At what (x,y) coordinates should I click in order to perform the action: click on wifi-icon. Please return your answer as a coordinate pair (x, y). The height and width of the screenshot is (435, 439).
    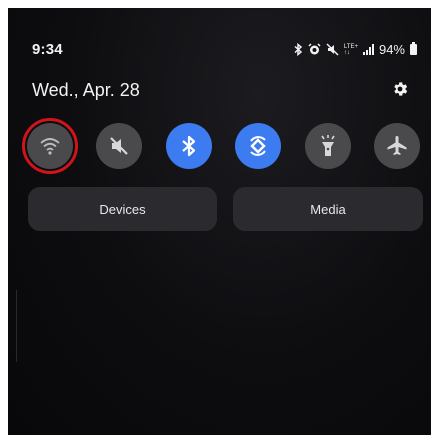
    Looking at the image, I should click on (50, 146).